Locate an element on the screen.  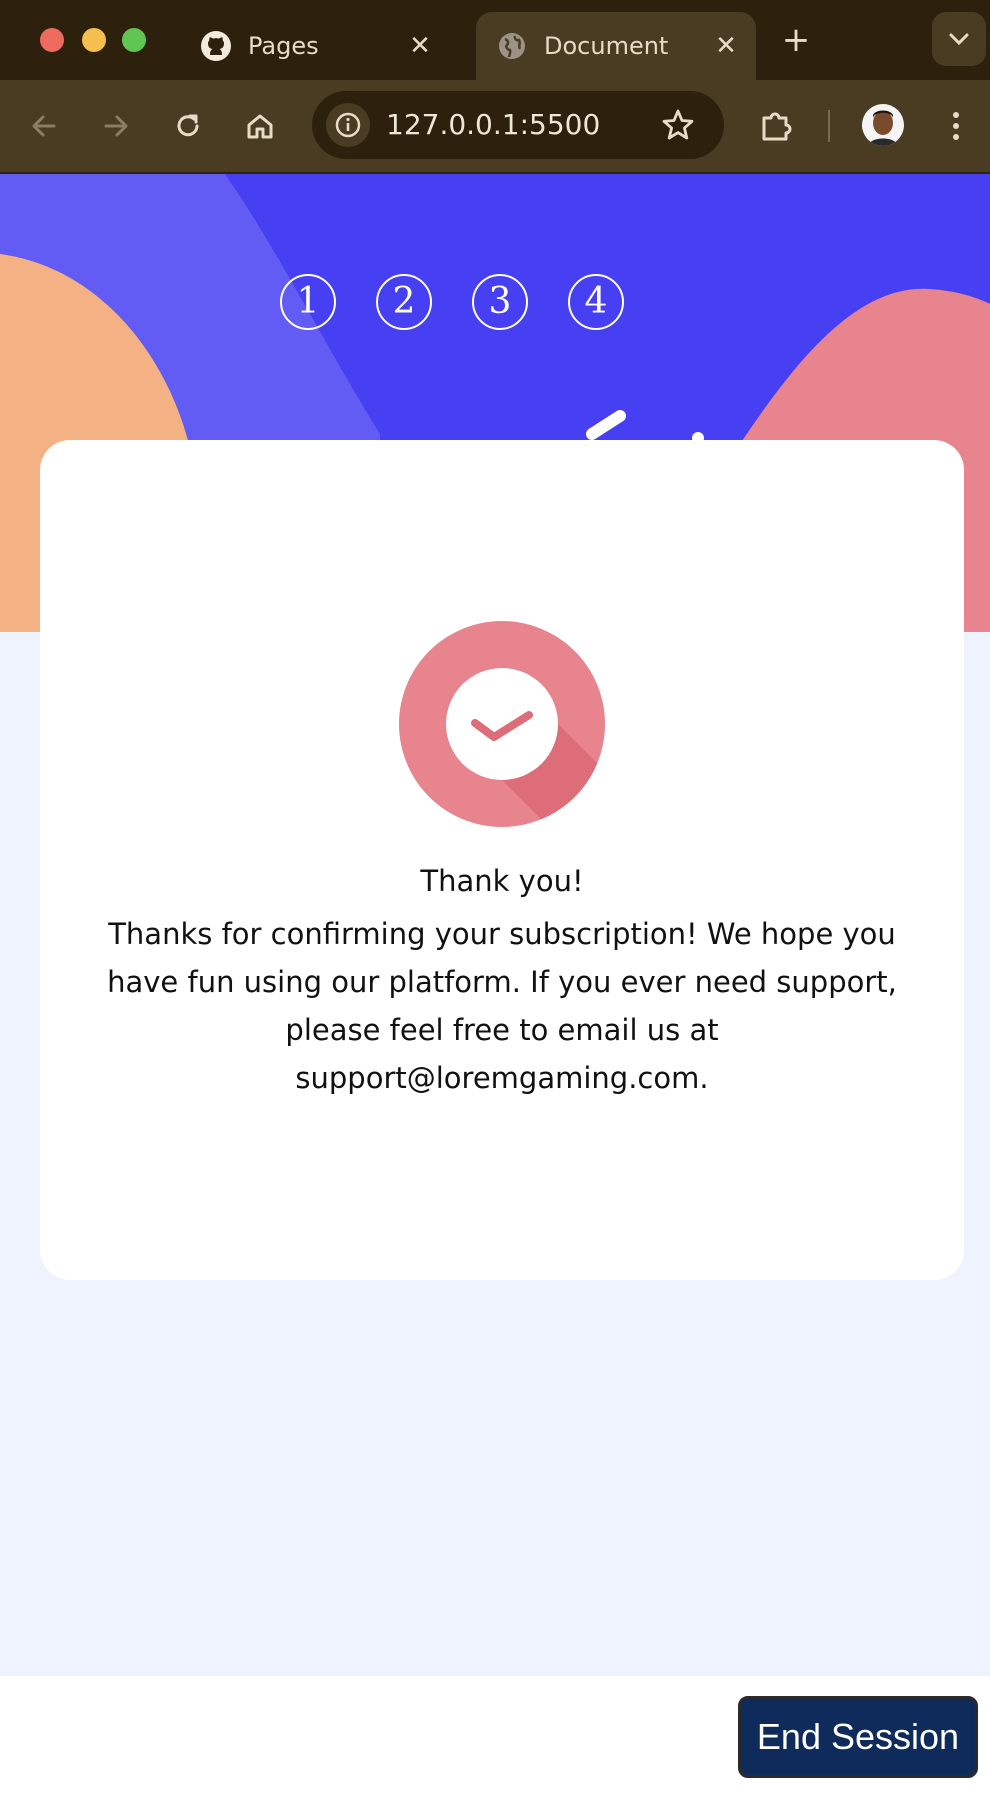
back-button is located at coordinates (44, 126).